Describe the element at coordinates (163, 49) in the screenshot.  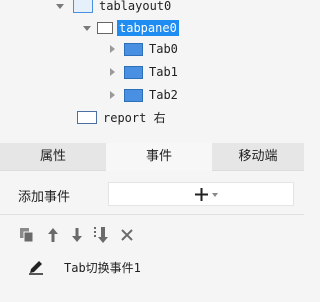
I see `tree-node-label: Tab0` at that location.